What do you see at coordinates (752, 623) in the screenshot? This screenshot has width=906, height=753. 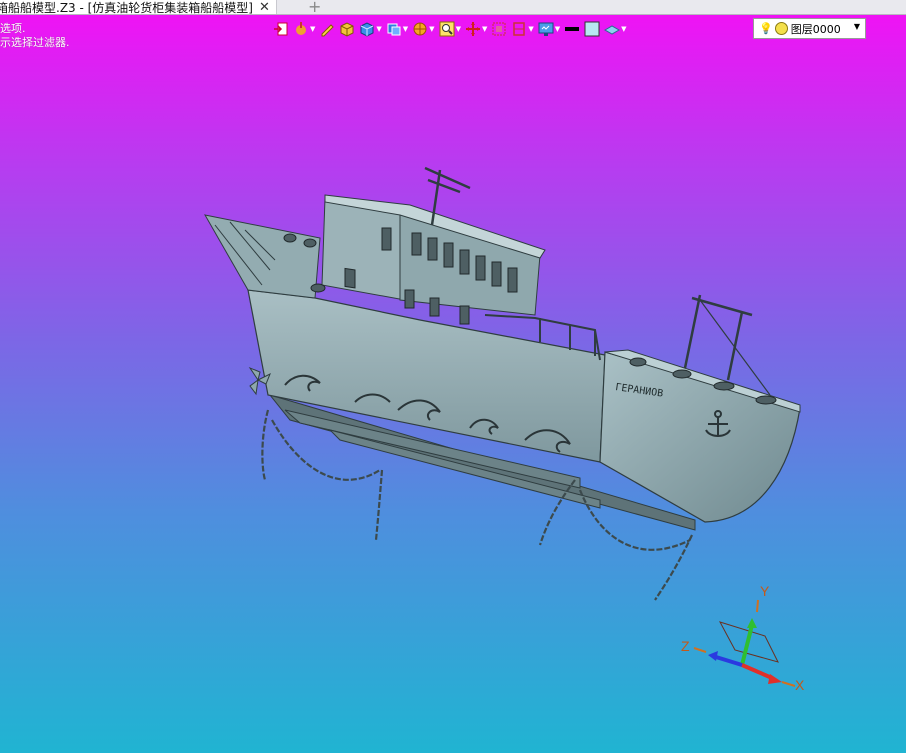 I see `y-axis-arrow` at bounding box center [752, 623].